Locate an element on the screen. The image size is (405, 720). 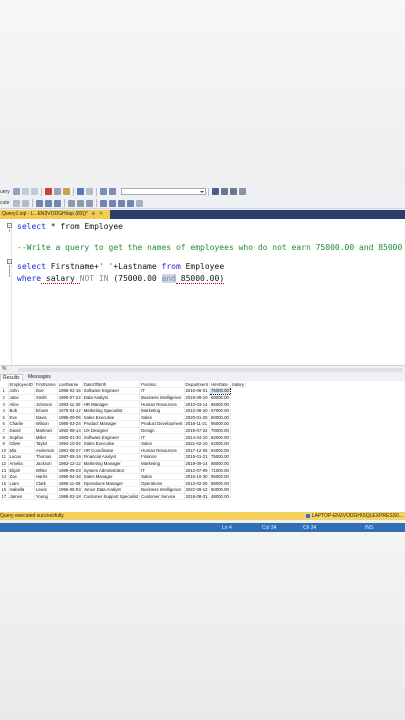
column-header: DateOfBirth is located at coordinates (111, 385).